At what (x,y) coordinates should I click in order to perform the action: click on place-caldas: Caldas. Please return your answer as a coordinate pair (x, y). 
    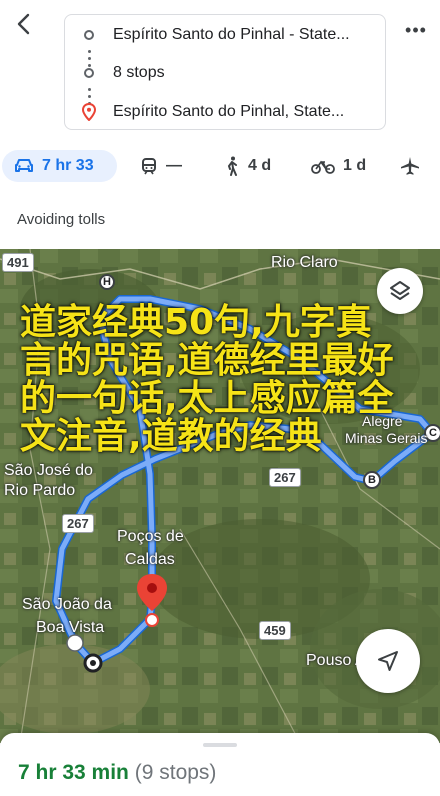
    Looking at the image, I should click on (150, 559).